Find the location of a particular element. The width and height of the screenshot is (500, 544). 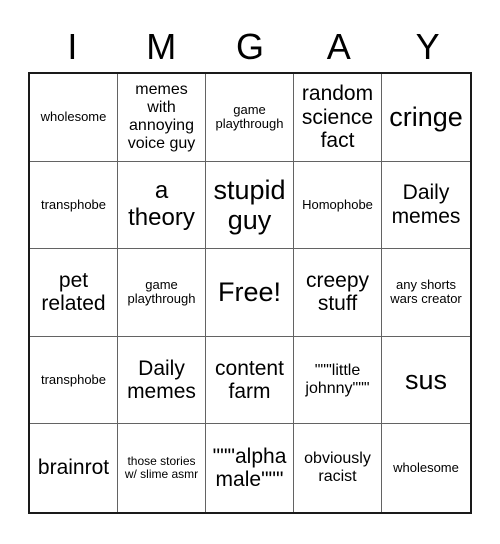

bingo-cell-label: a theory is located at coordinates (161, 204).